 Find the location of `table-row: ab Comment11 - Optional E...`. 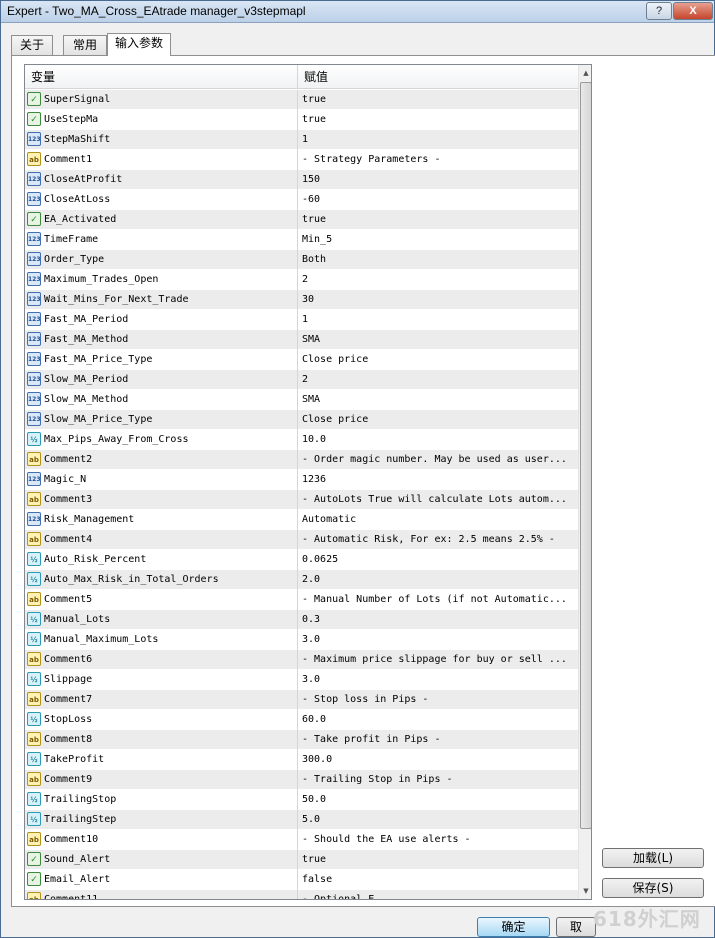

table-row: ab Comment11 - Optional E... is located at coordinates (301, 894).